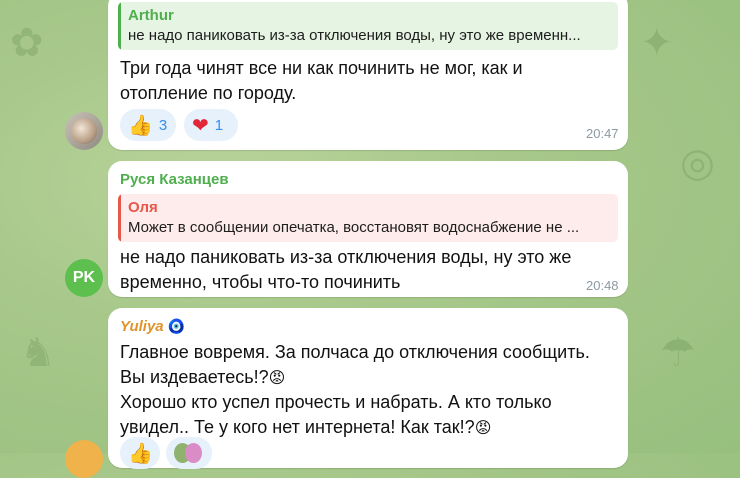  I want to click on heart-icon: ❤, so click(200, 125).